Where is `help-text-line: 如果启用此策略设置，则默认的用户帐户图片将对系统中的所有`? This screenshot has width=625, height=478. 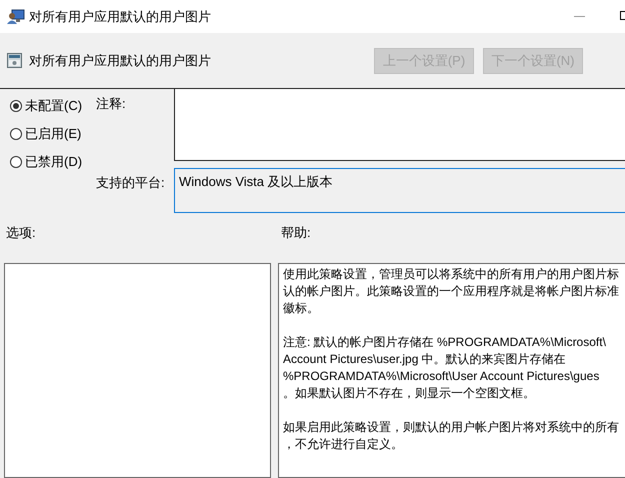
help-text-line: 如果启用此策略设置，则默认的用户帐户图片将对系统中的所有 is located at coordinates (451, 427).